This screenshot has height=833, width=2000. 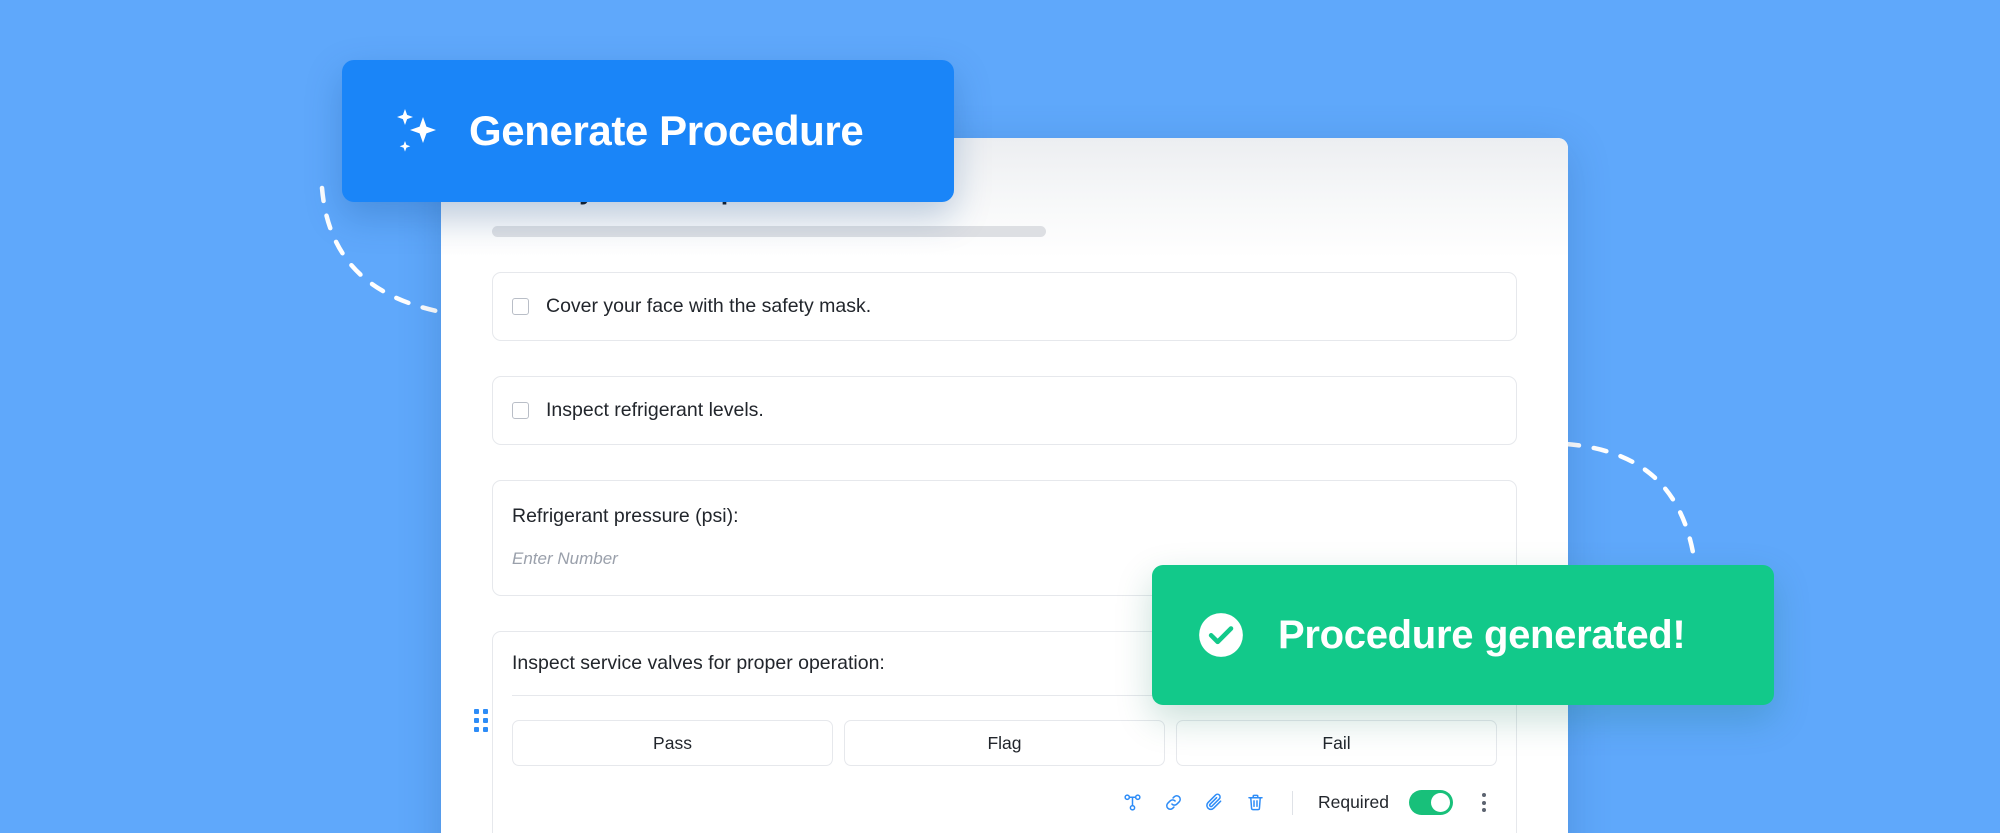 What do you see at coordinates (1004, 411) in the screenshot?
I see `procedure-step-checkbox-2: Inspect refrigerant levels.` at bounding box center [1004, 411].